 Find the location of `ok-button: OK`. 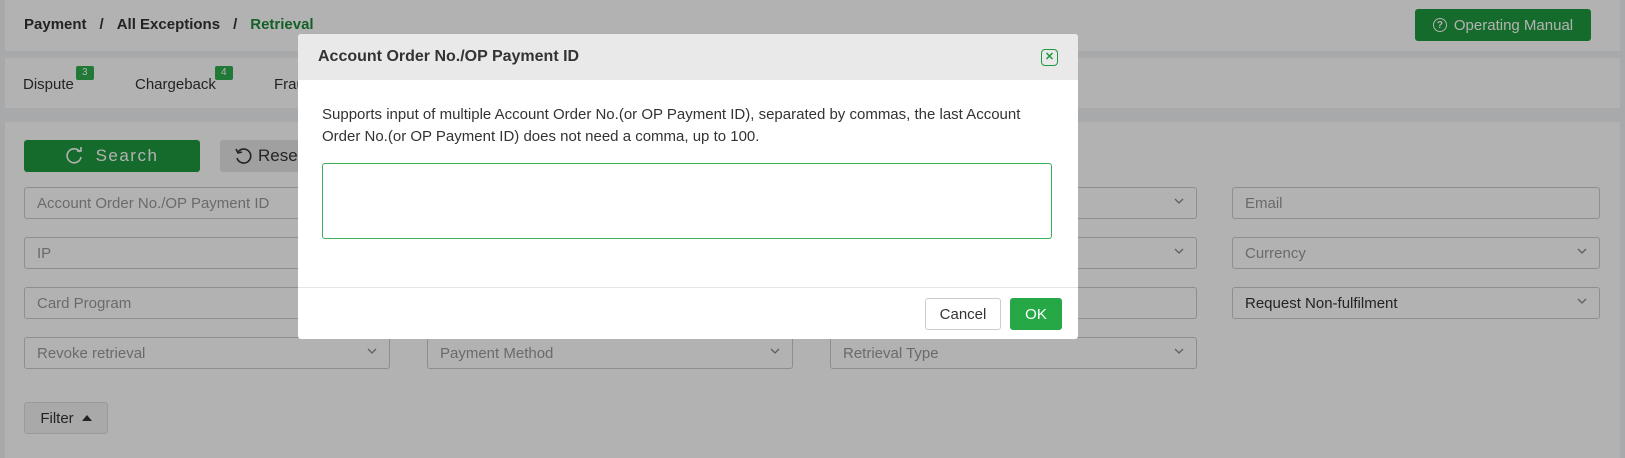

ok-button: OK is located at coordinates (1036, 314).